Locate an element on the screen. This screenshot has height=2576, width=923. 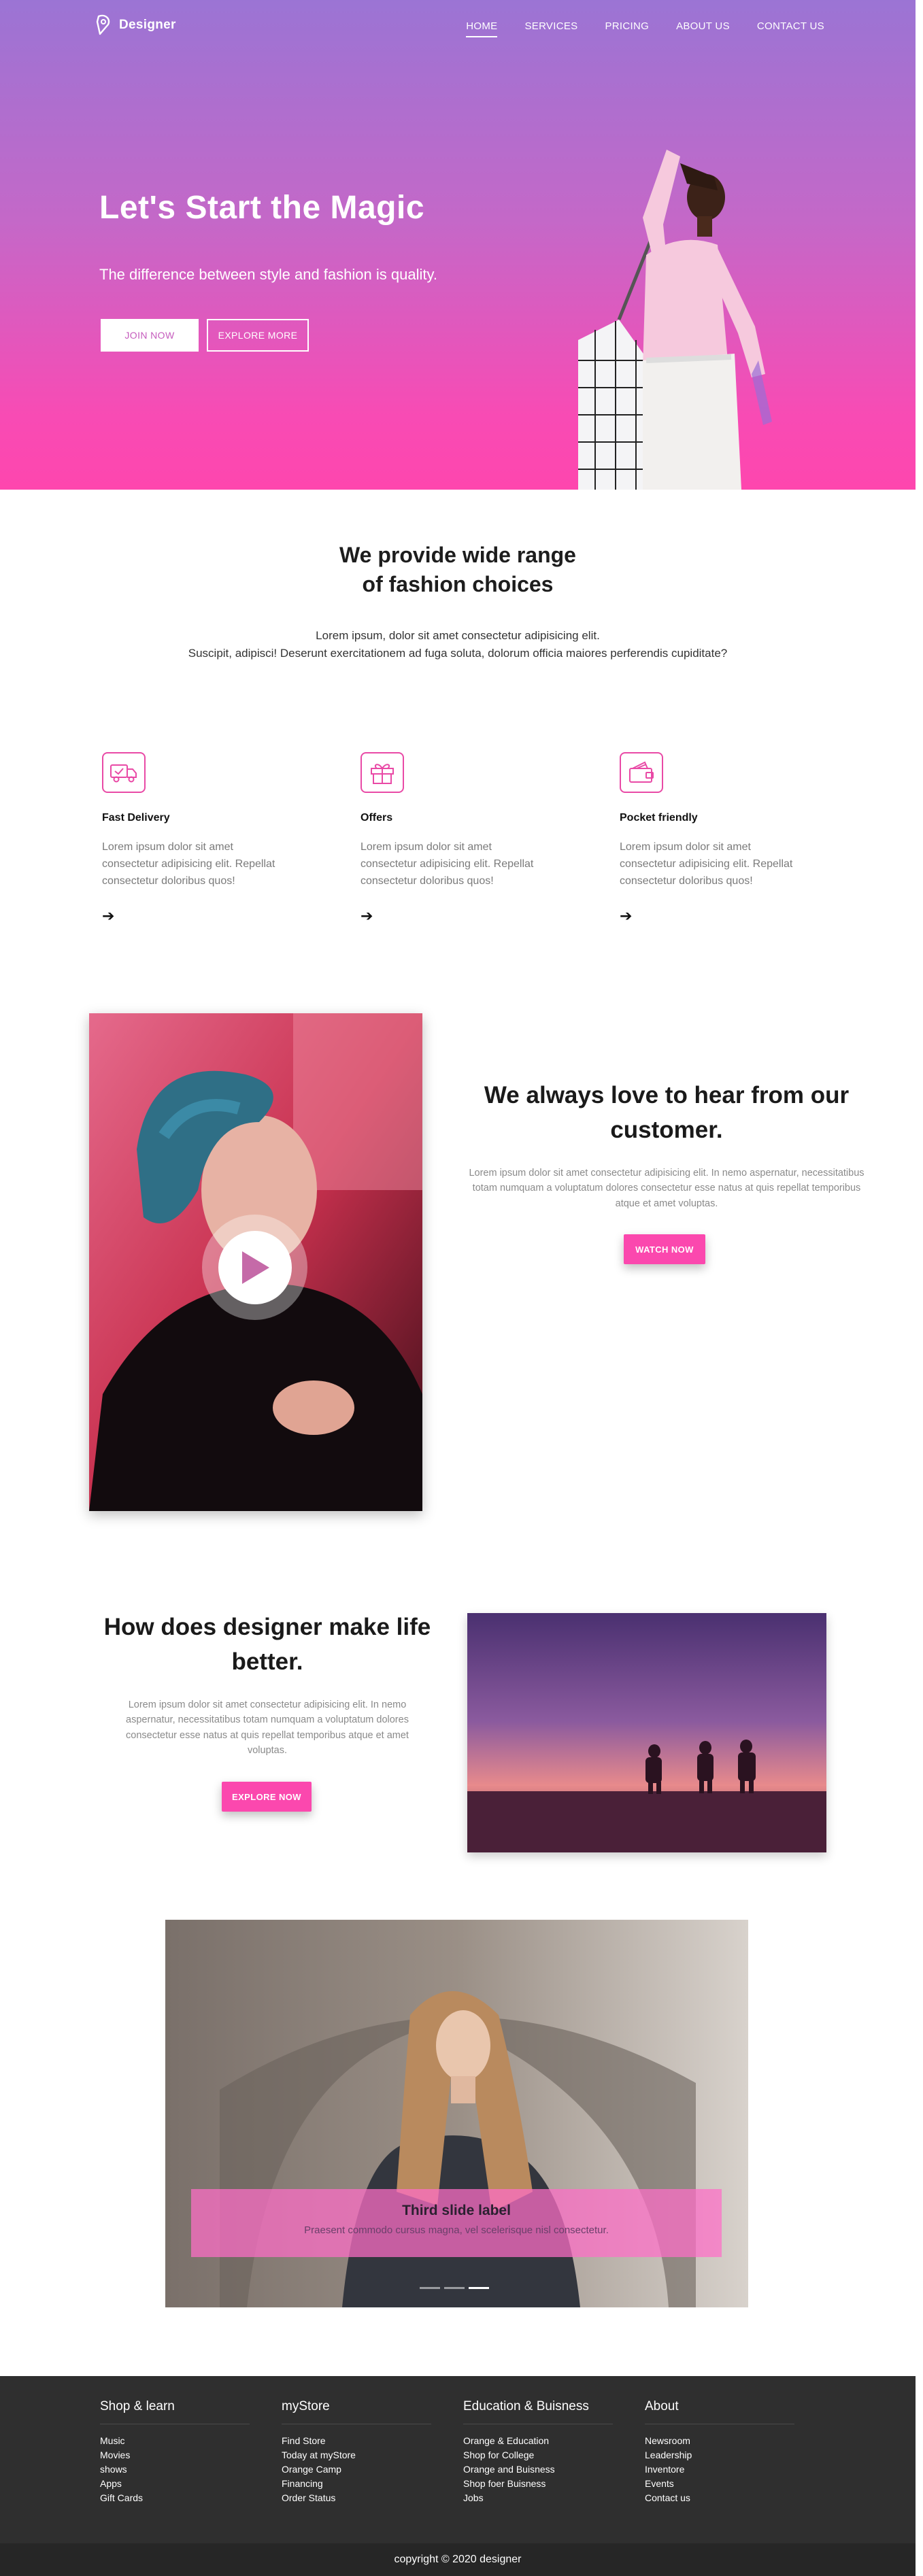
footer-link: Order Status is located at coordinates (363, 2498).